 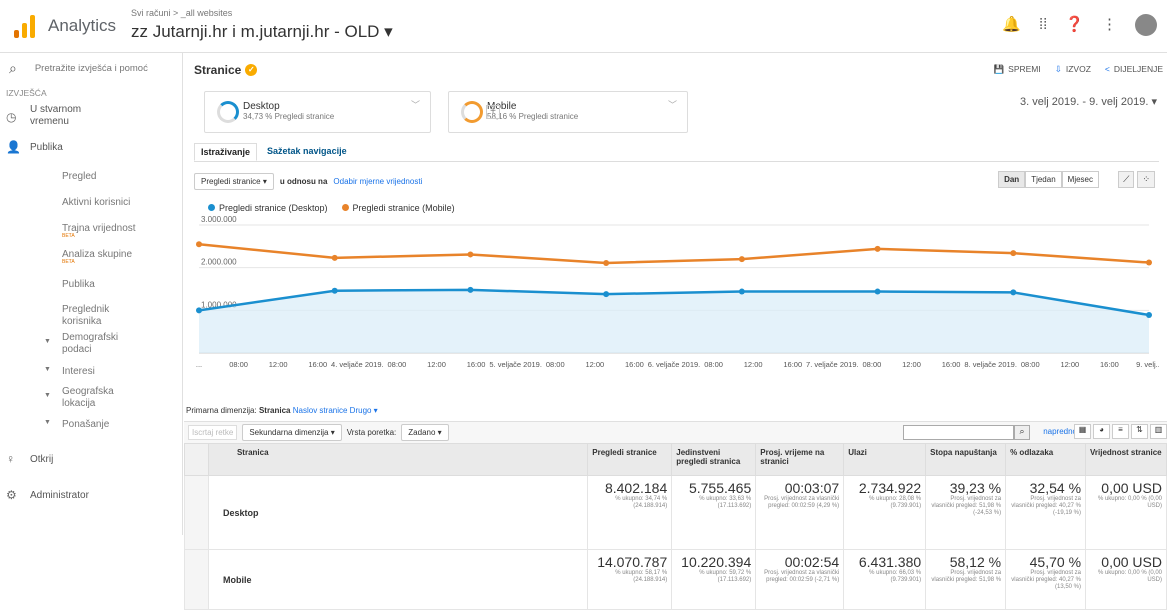 What do you see at coordinates (262, 32) in the screenshot?
I see `property-selector: zz Jutarnji.hr i m.jutarnji.hr - OLD ▾` at bounding box center [262, 32].